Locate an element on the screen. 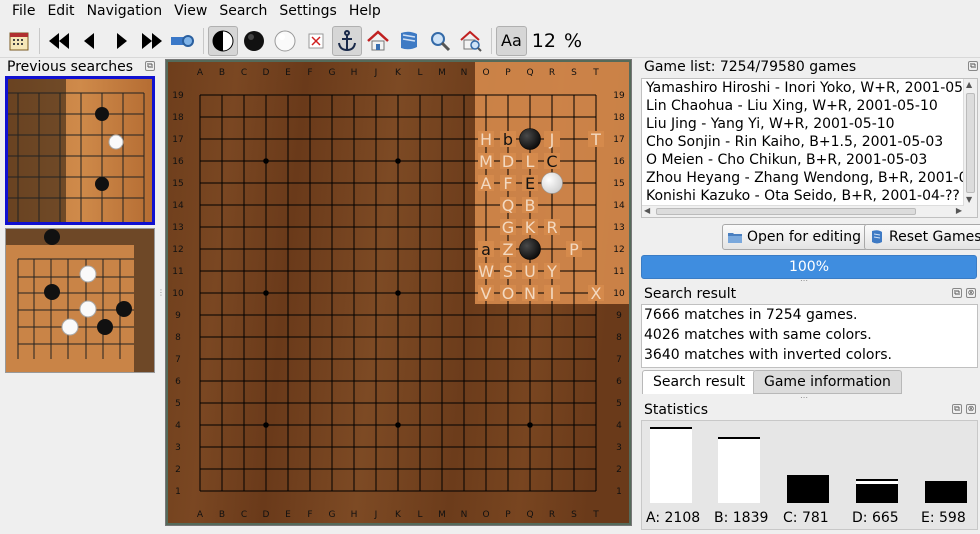 This screenshot has height=534, width=980. menu-settings: Settings is located at coordinates (307, 11).